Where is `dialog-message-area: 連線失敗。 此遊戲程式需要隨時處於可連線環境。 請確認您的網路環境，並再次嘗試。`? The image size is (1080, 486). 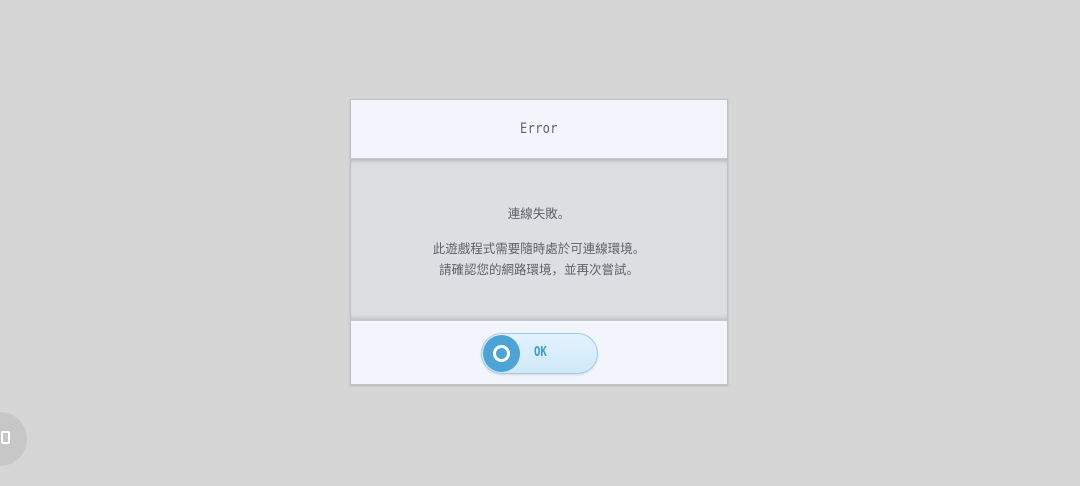 dialog-message-area: 連線失敗。 此遊戲程式需要隨時處於可連線環境。 請確認您的網路環境，並再次嘗試。 is located at coordinates (539, 239).